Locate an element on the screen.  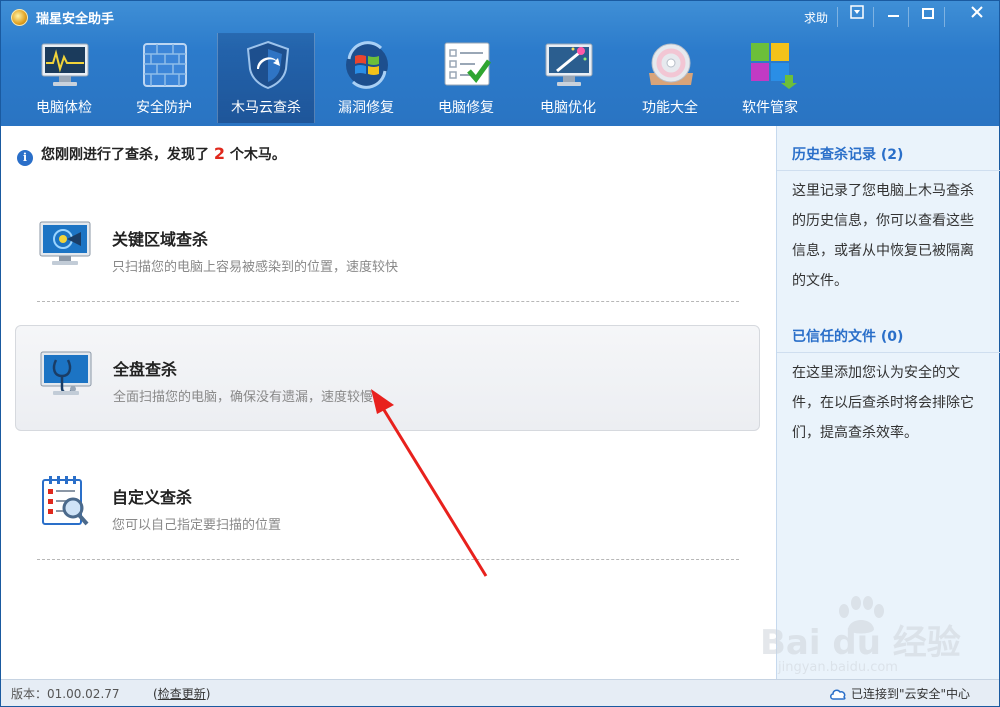
tab-trojan-scan: 木马云查杀 is located at coordinates (266, 78).